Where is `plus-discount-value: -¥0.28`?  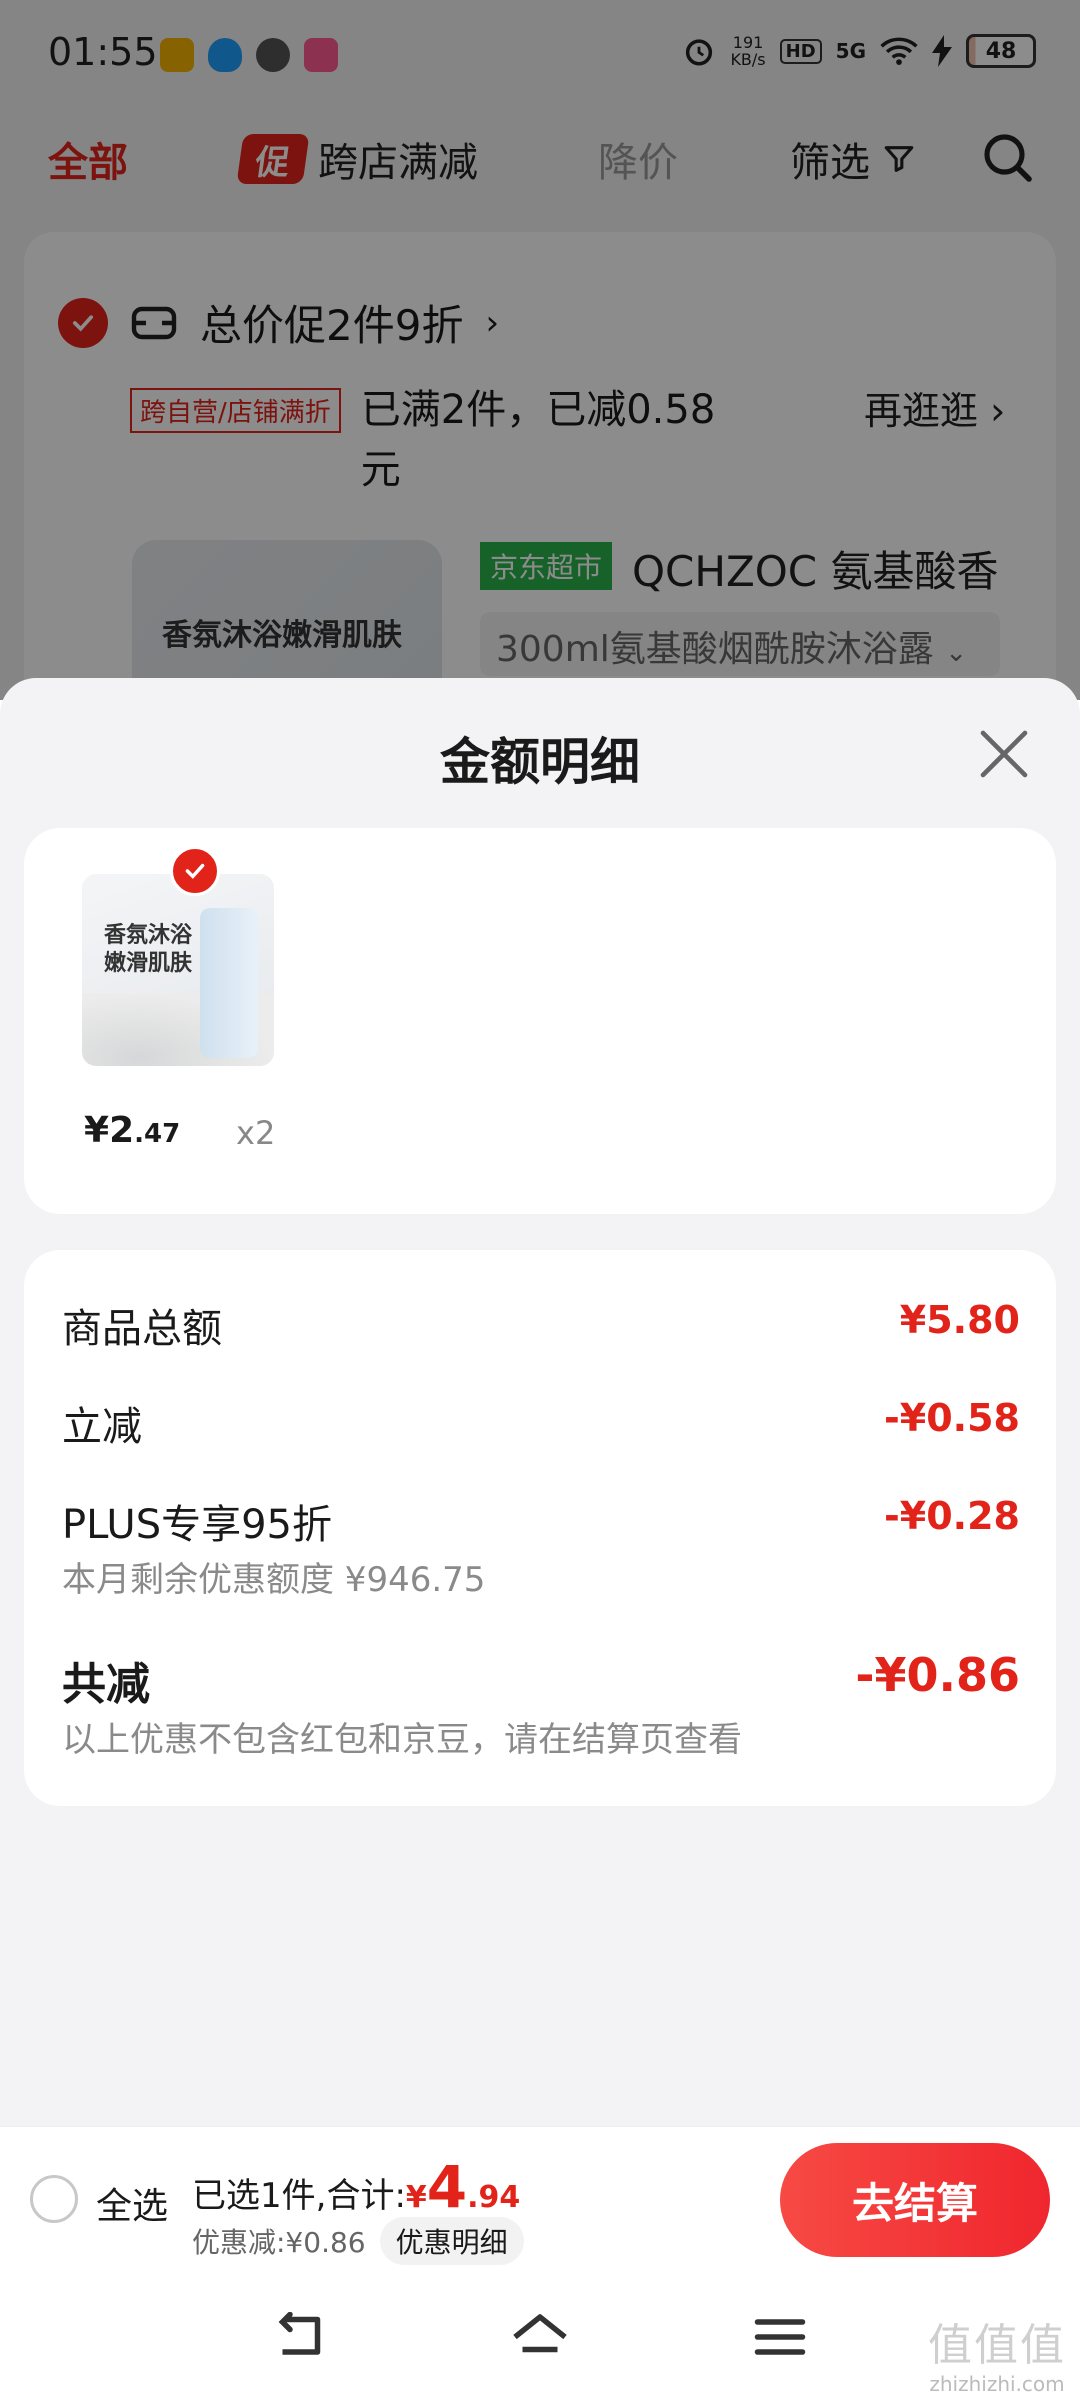 plus-discount-value: -¥0.28 is located at coordinates (952, 1516).